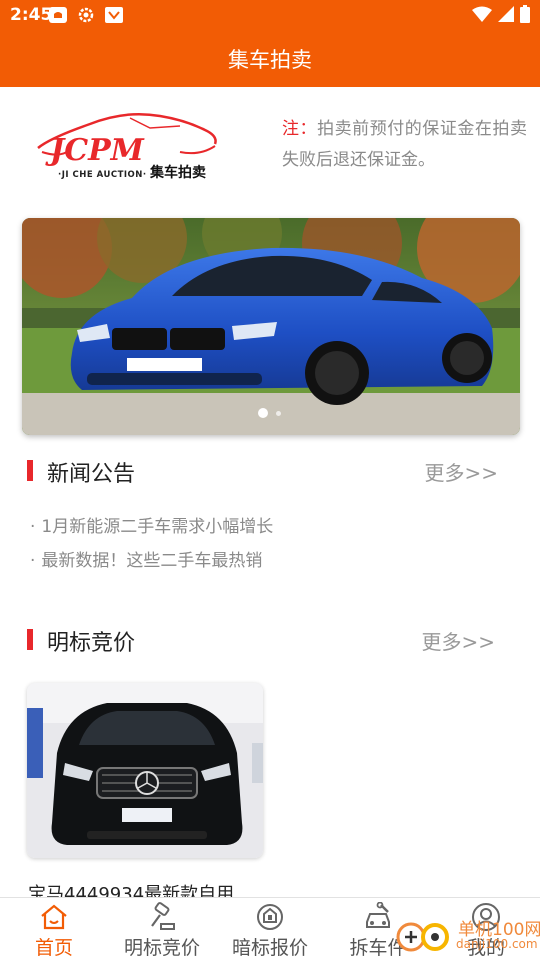 The height and width of the screenshot is (960, 540). What do you see at coordinates (422, 937) in the screenshot?
I see `watermark-logo-icon` at bounding box center [422, 937].